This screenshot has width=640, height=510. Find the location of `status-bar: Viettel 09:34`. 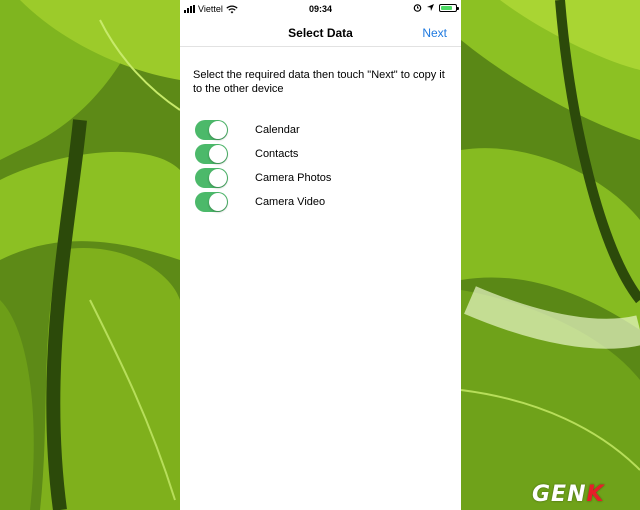

status-bar: Viettel 09:34 is located at coordinates (320, 10).